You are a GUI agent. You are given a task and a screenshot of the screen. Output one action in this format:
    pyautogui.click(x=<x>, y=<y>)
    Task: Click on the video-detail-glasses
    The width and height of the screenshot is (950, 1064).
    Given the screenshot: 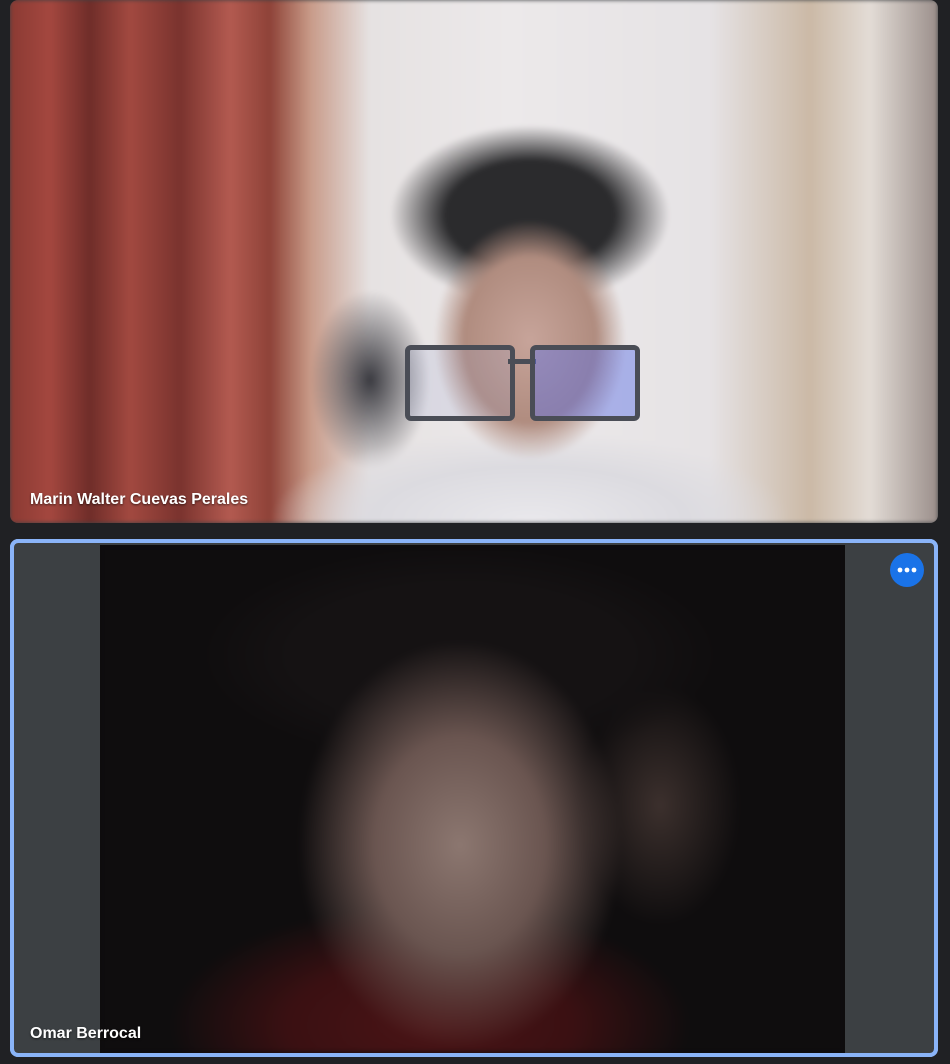 What is the action you would take?
    pyautogui.click(x=522, y=383)
    